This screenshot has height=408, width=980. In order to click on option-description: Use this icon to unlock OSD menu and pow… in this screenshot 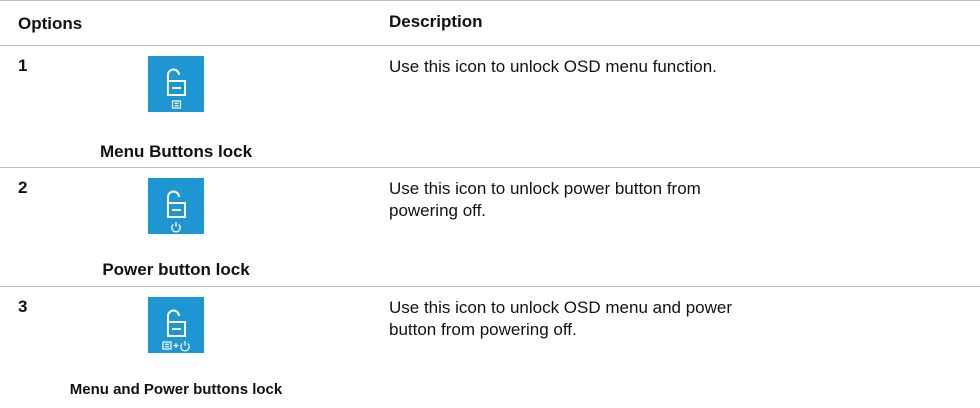, I will do `click(561, 318)`.